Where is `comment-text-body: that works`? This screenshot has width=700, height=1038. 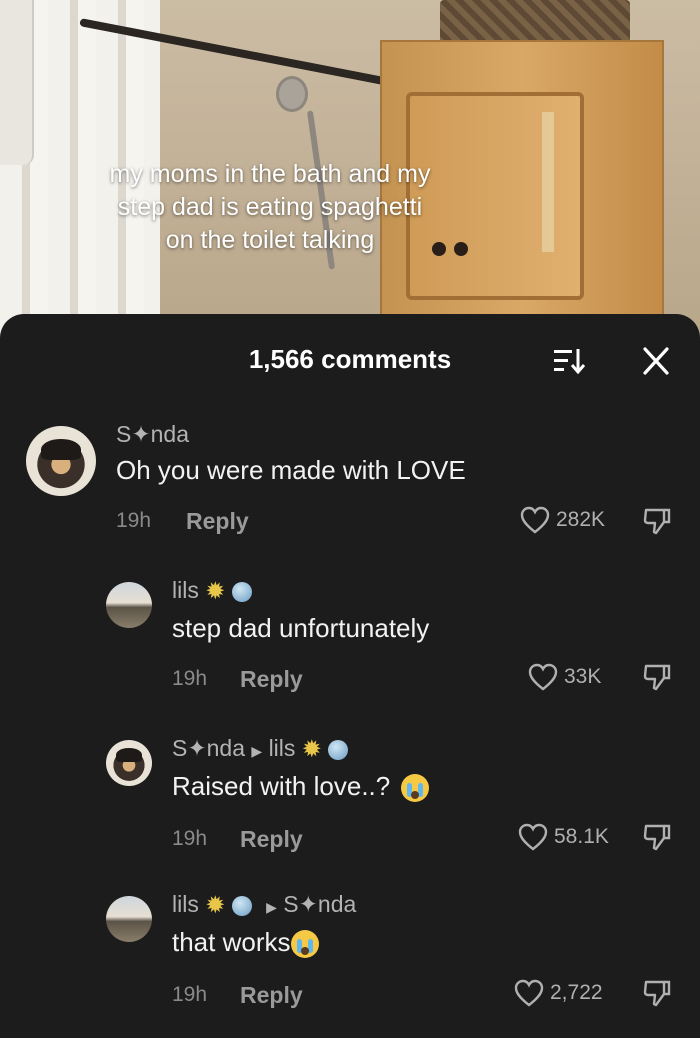 comment-text-body: that works is located at coordinates (231, 942).